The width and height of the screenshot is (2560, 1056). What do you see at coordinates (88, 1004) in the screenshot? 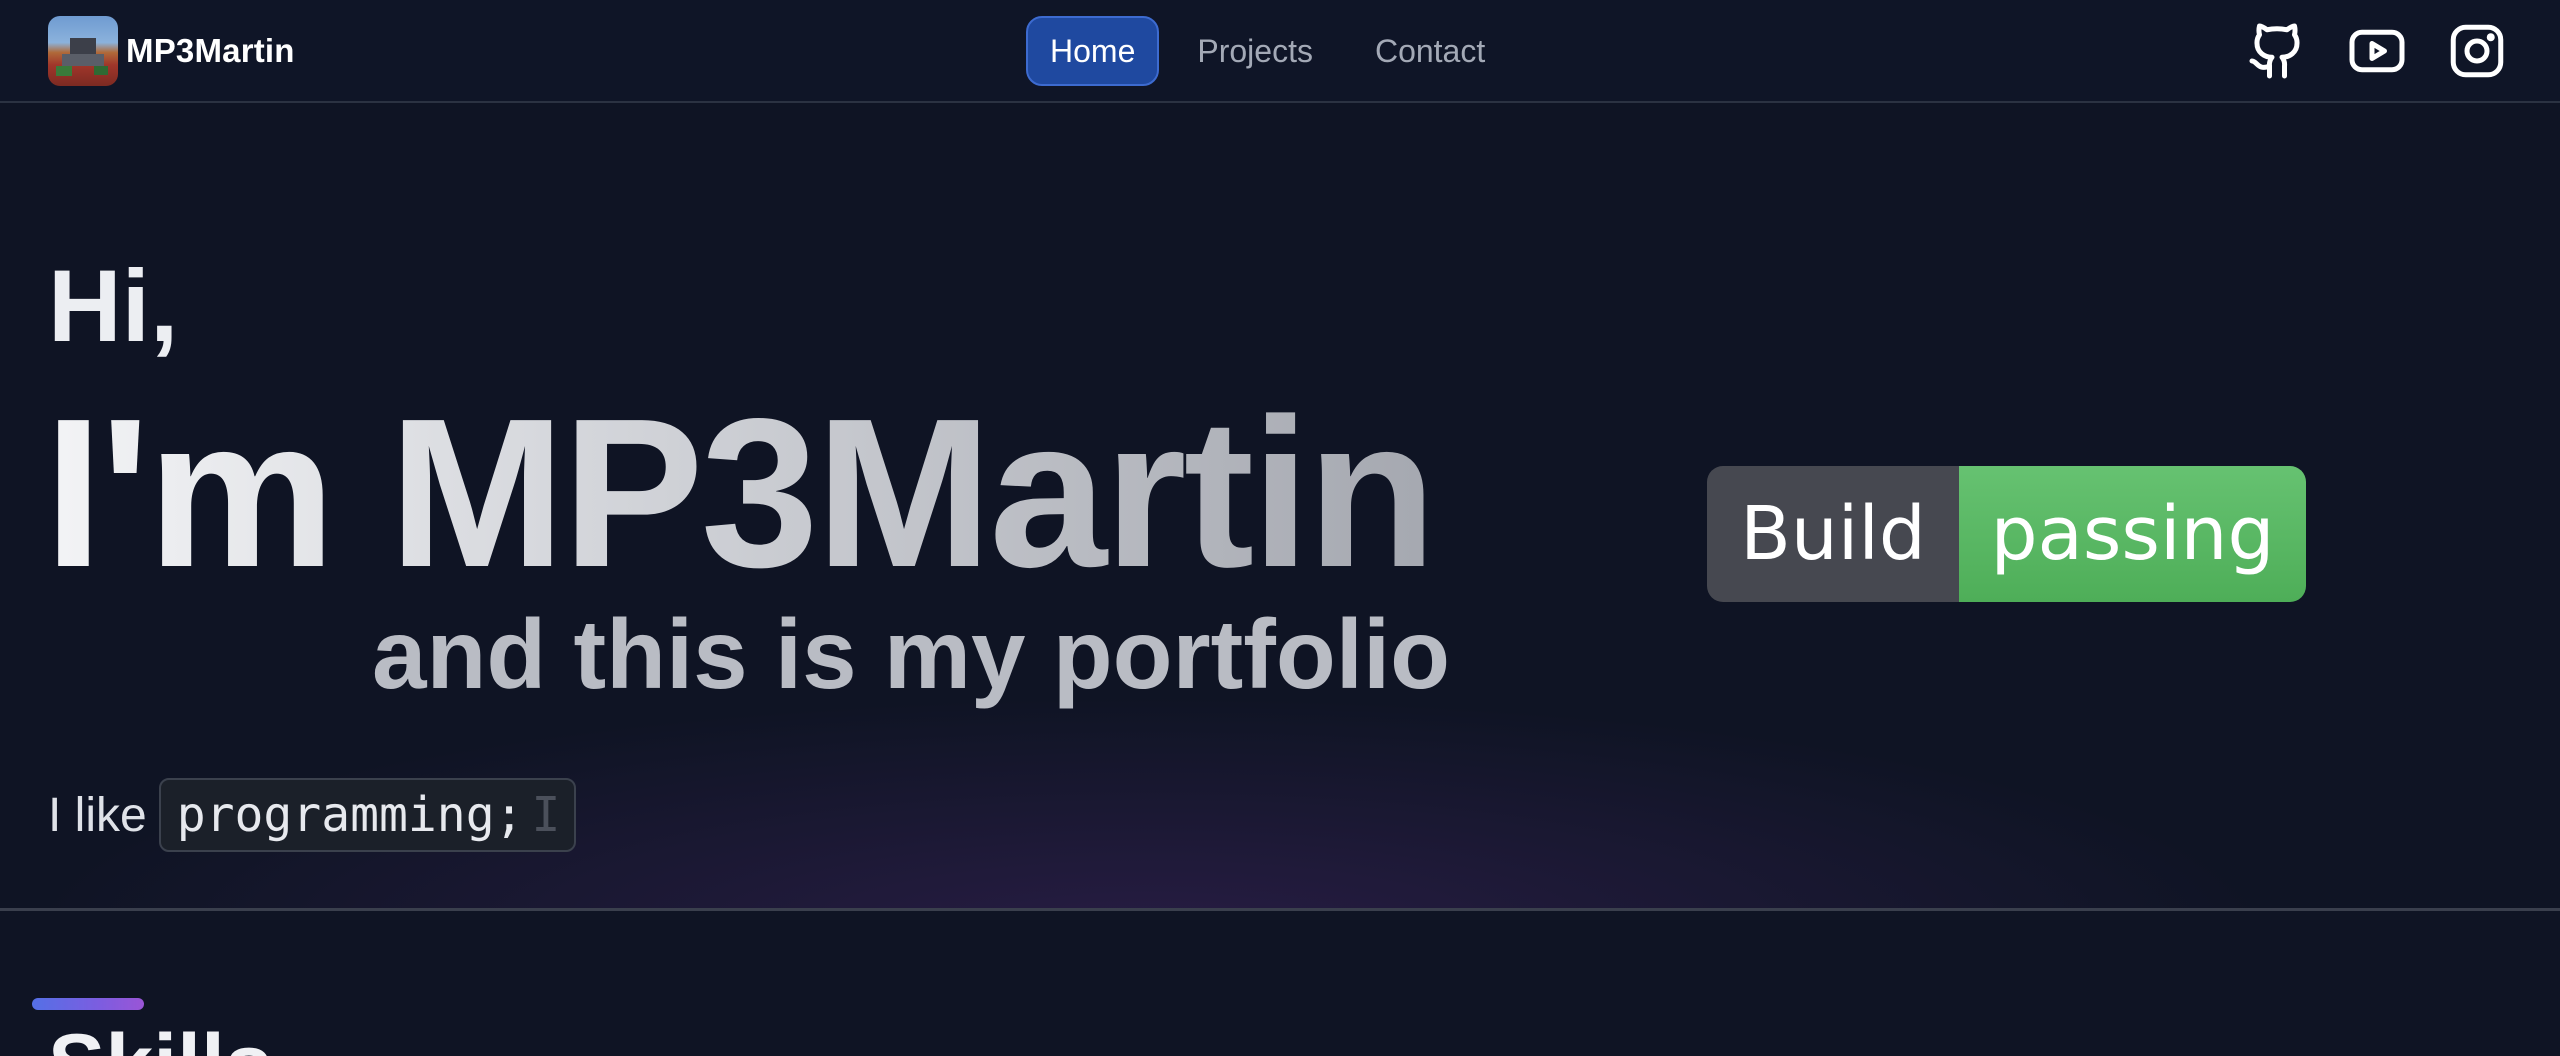
I see `skills-accent-bar` at bounding box center [88, 1004].